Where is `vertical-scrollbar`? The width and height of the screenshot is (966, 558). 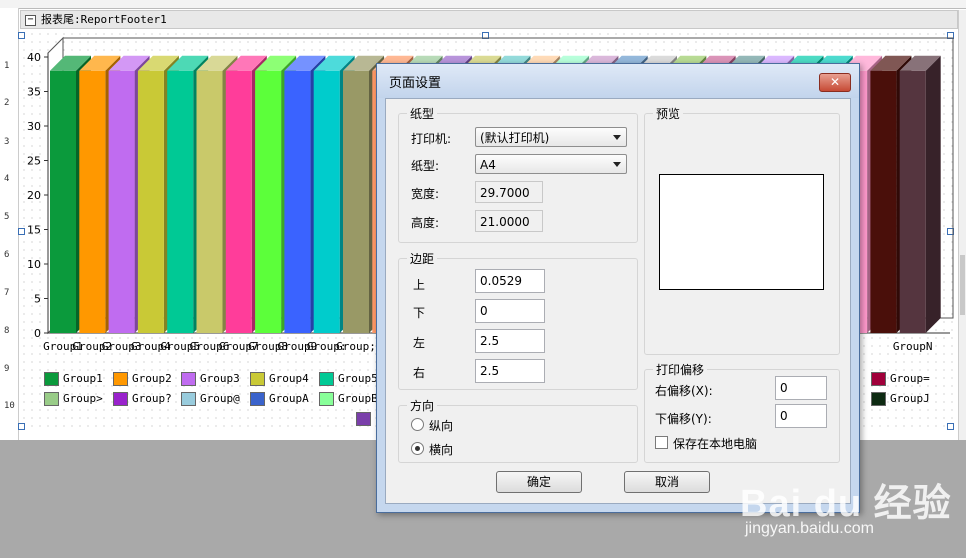
vertical-scrollbar is located at coordinates (962, 225).